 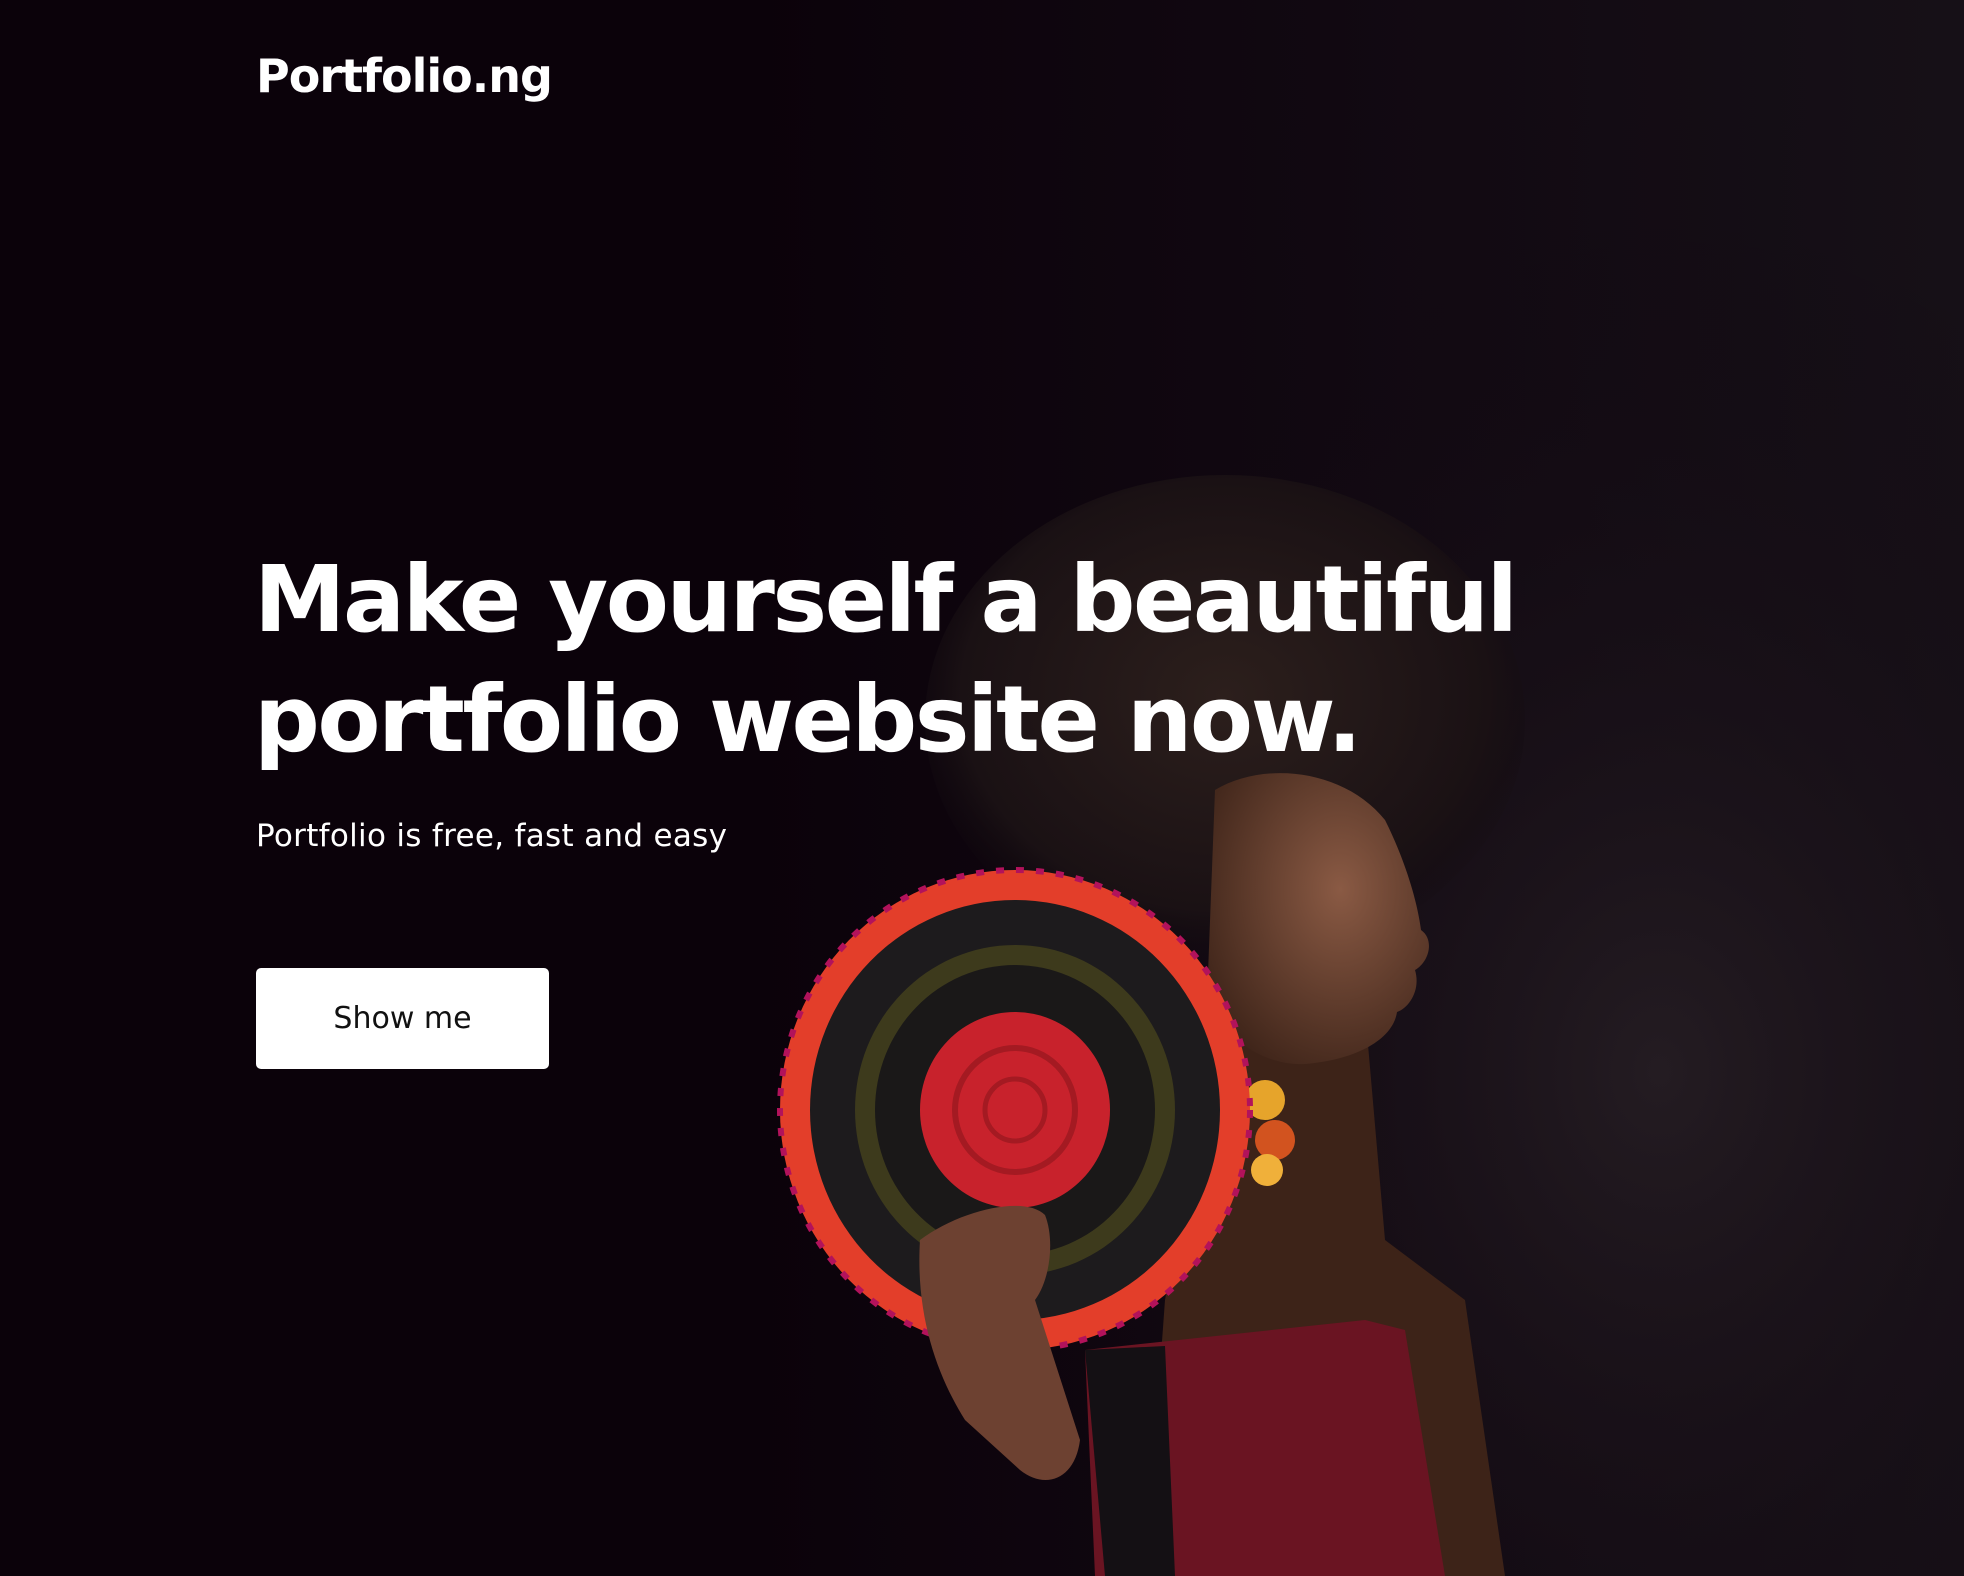 I want to click on headline-line-1: Make yourself a beautiful, so click(x=886, y=599).